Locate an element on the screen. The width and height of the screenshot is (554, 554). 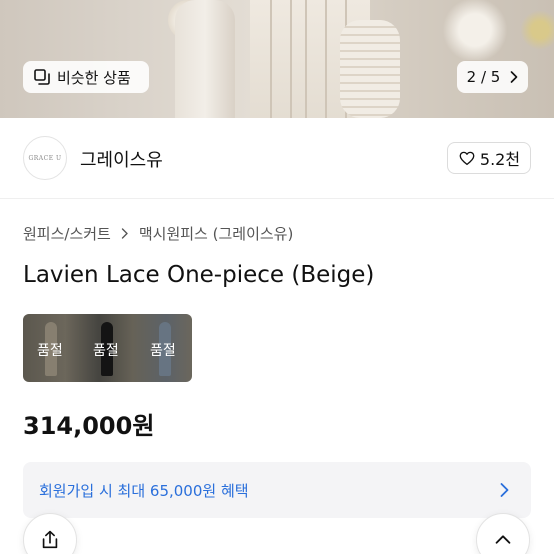
gallery-page-indicator: 2 / 5 is located at coordinates (492, 77).